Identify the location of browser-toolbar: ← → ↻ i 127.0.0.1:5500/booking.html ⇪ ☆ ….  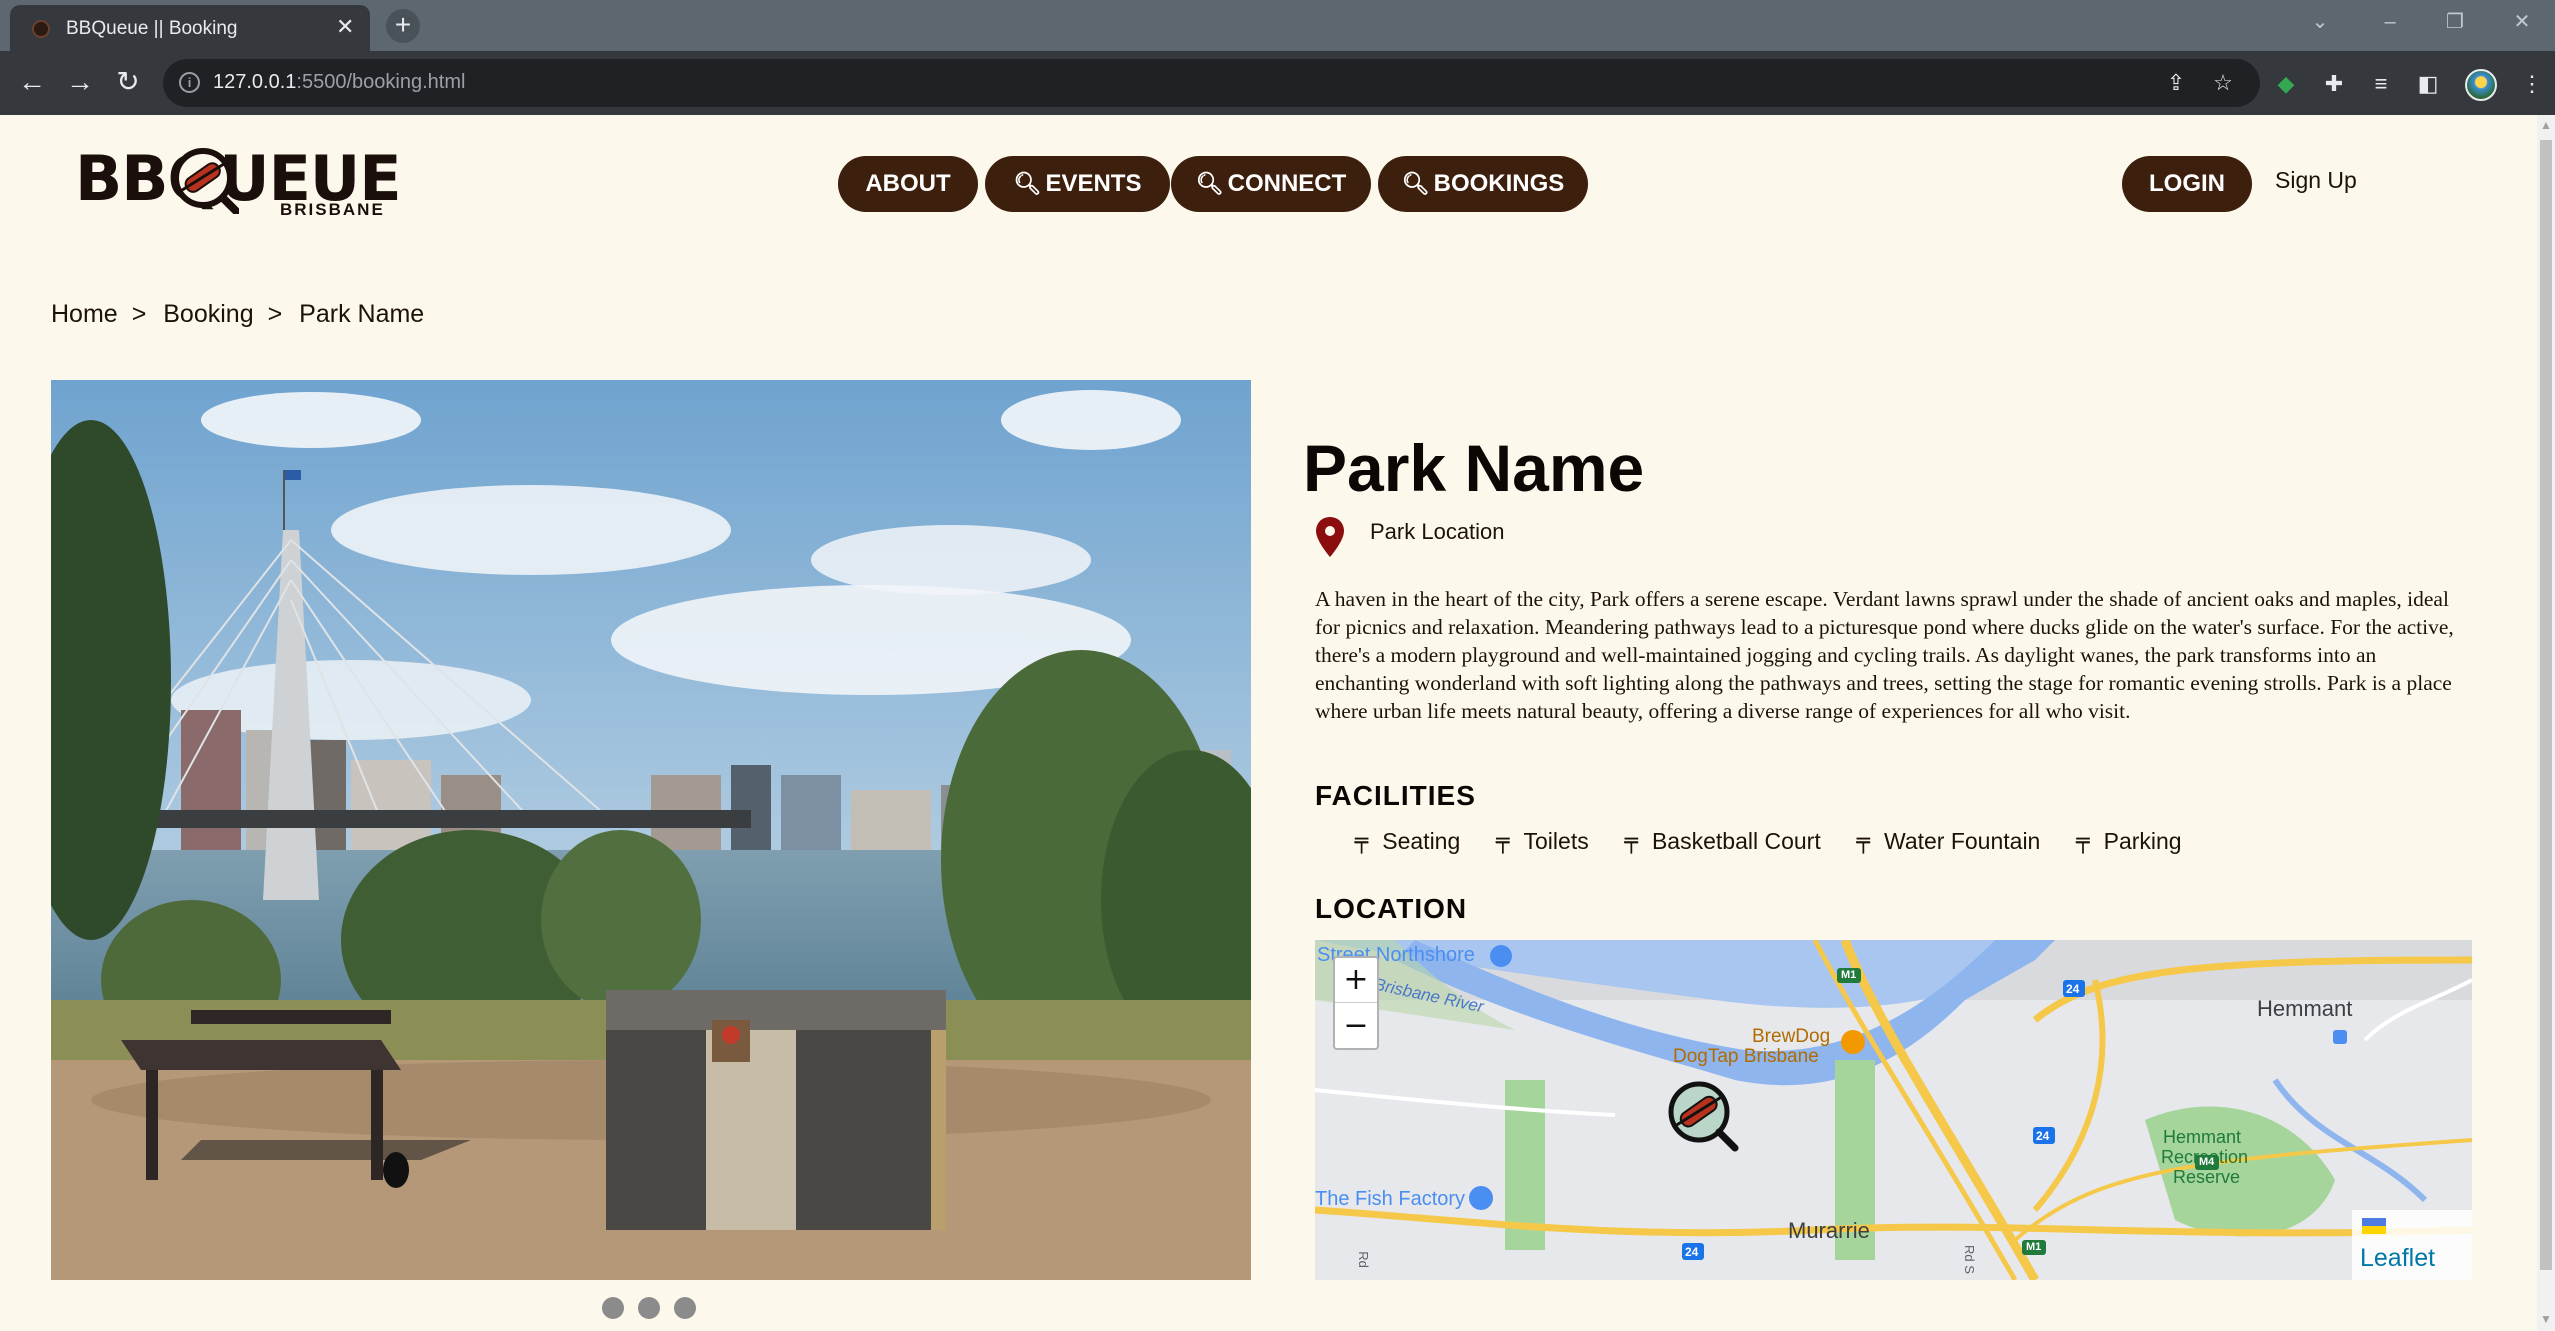
(1277, 83).